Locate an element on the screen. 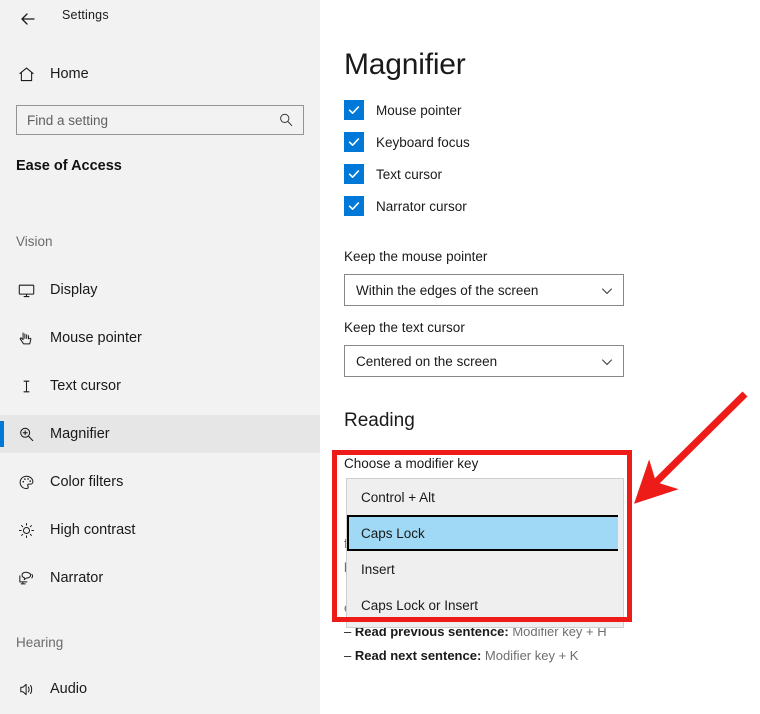  sidebar-item-magnifier-label: Magnifier is located at coordinates (80, 434).